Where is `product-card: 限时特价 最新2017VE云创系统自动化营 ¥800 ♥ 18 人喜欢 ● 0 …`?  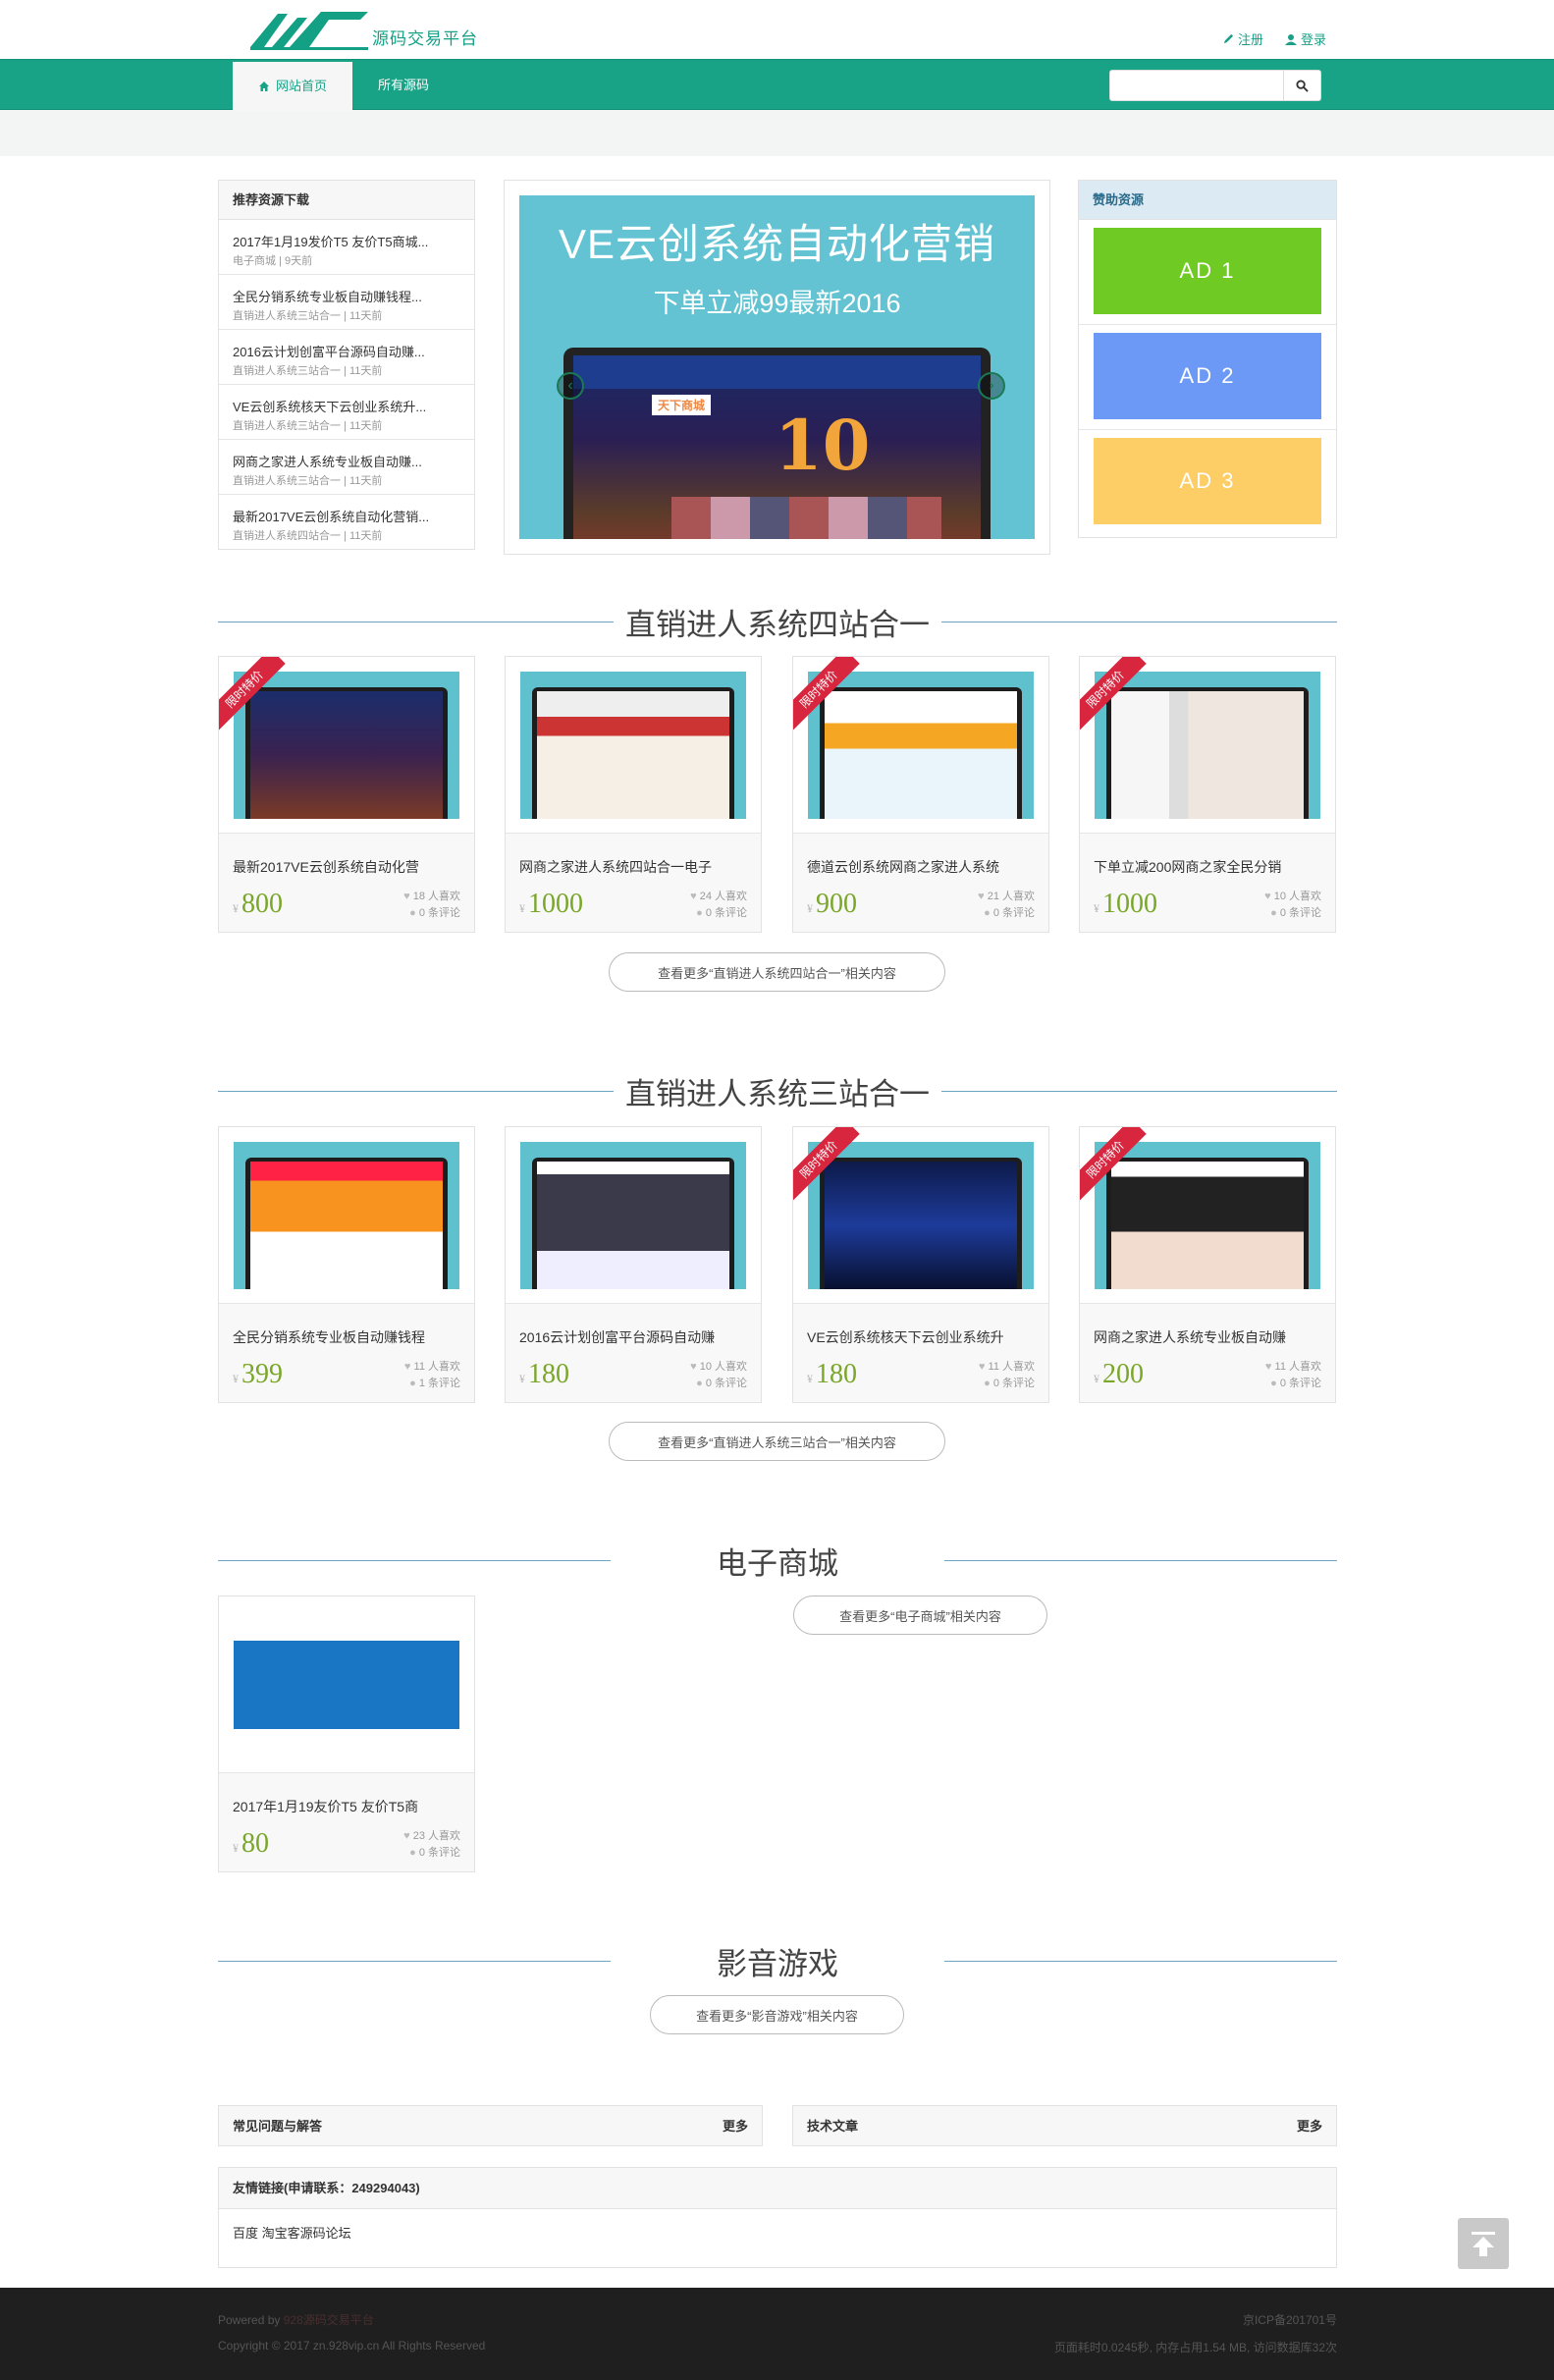 product-card: 限时特价 最新2017VE云创系统自动化营 ¥800 ♥ 18 人喜欢 ● 0 … is located at coordinates (346, 794).